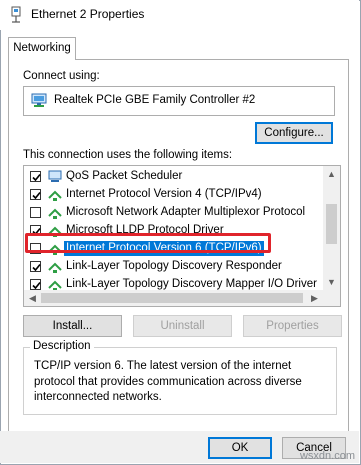 The height and width of the screenshot is (465, 361). What do you see at coordinates (55, 177) in the screenshot?
I see `scheduler-icon` at bounding box center [55, 177].